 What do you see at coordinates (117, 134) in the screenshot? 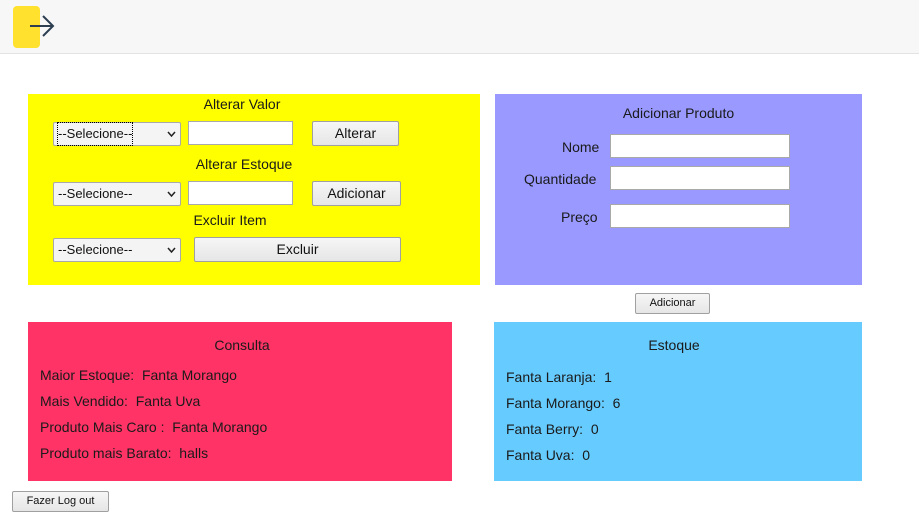
I see `alterar-valor-select: --Selecione--` at bounding box center [117, 134].